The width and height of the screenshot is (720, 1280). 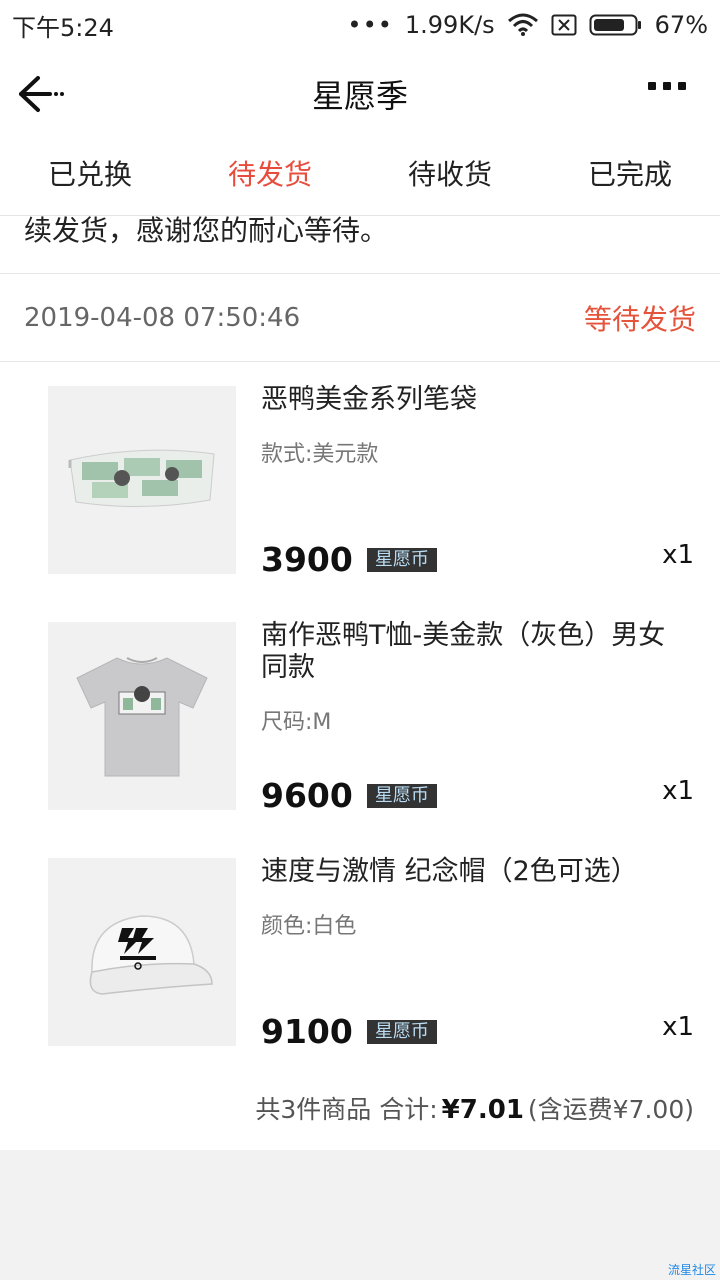 What do you see at coordinates (142, 480) in the screenshot?
I see `pencil-case-image` at bounding box center [142, 480].